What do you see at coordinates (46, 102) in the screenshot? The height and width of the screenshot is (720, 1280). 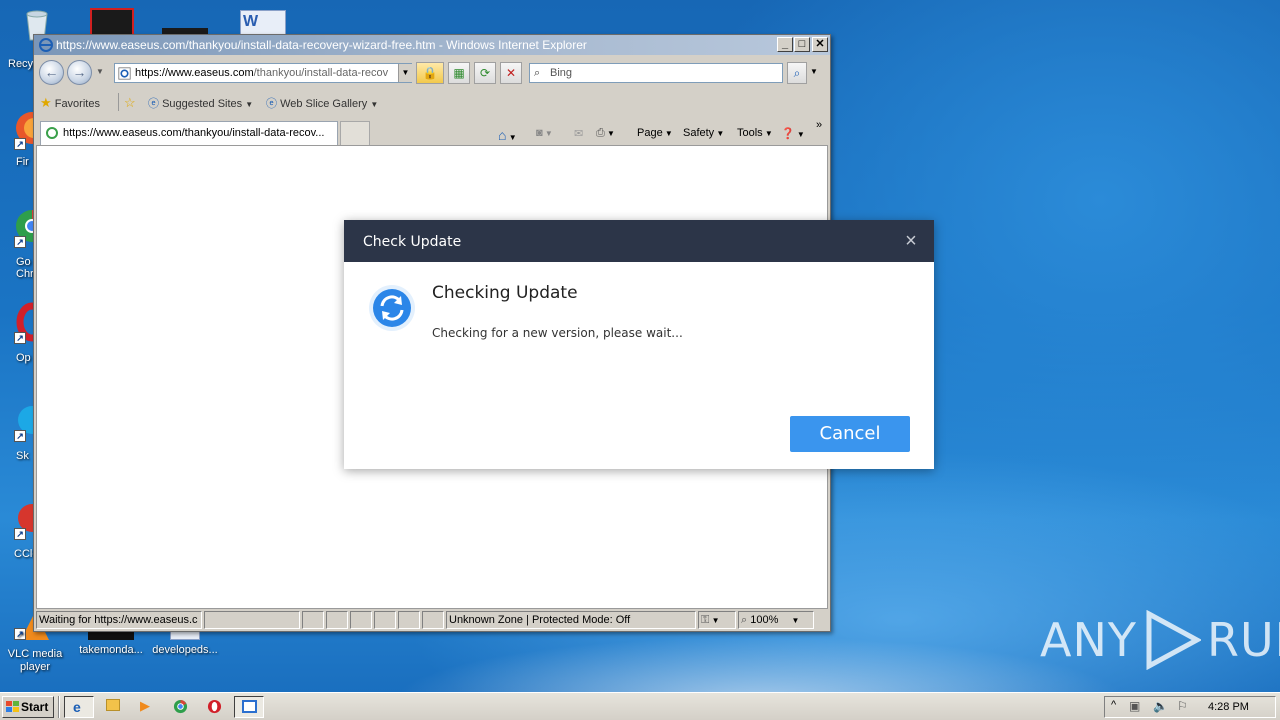 I see `favorites-star-icon: ★` at bounding box center [46, 102].